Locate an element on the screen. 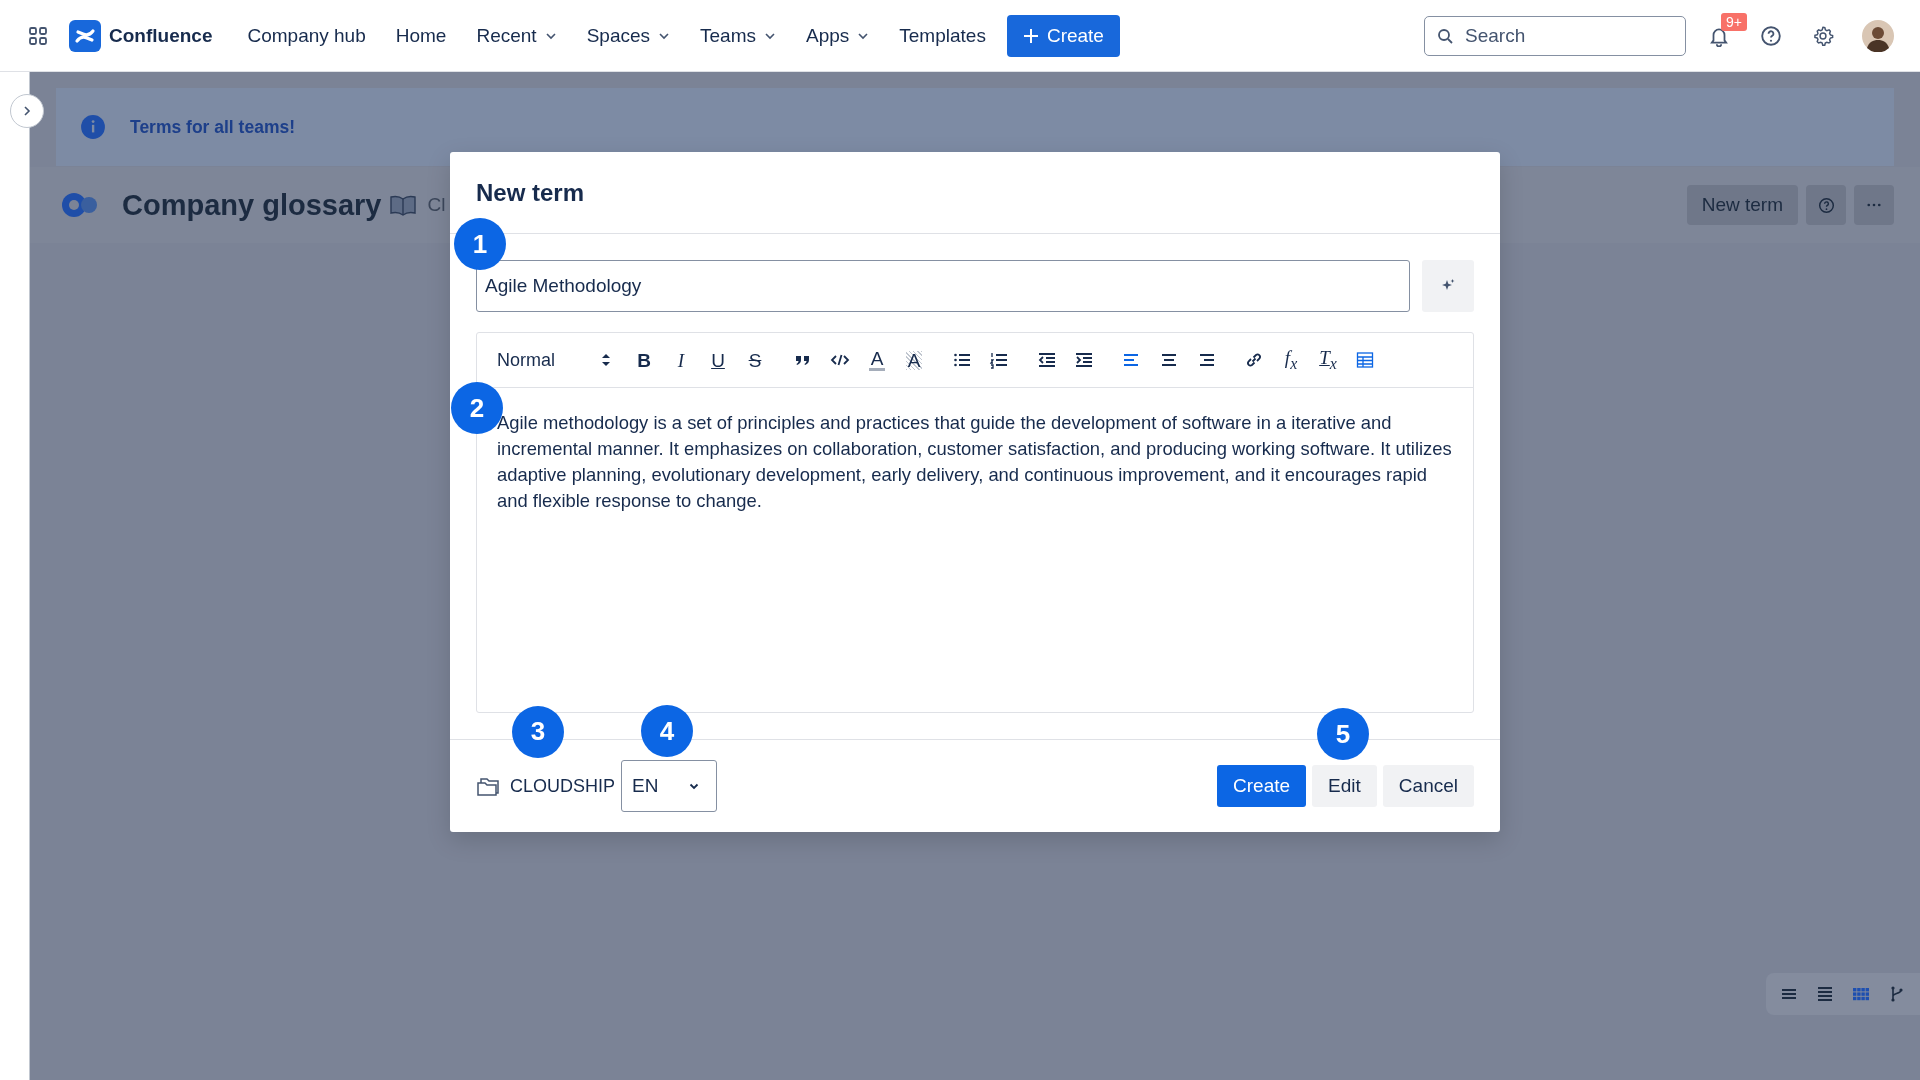 This screenshot has height=1080, width=1920. banner-text: Terms for all teams! is located at coordinates (212, 127).